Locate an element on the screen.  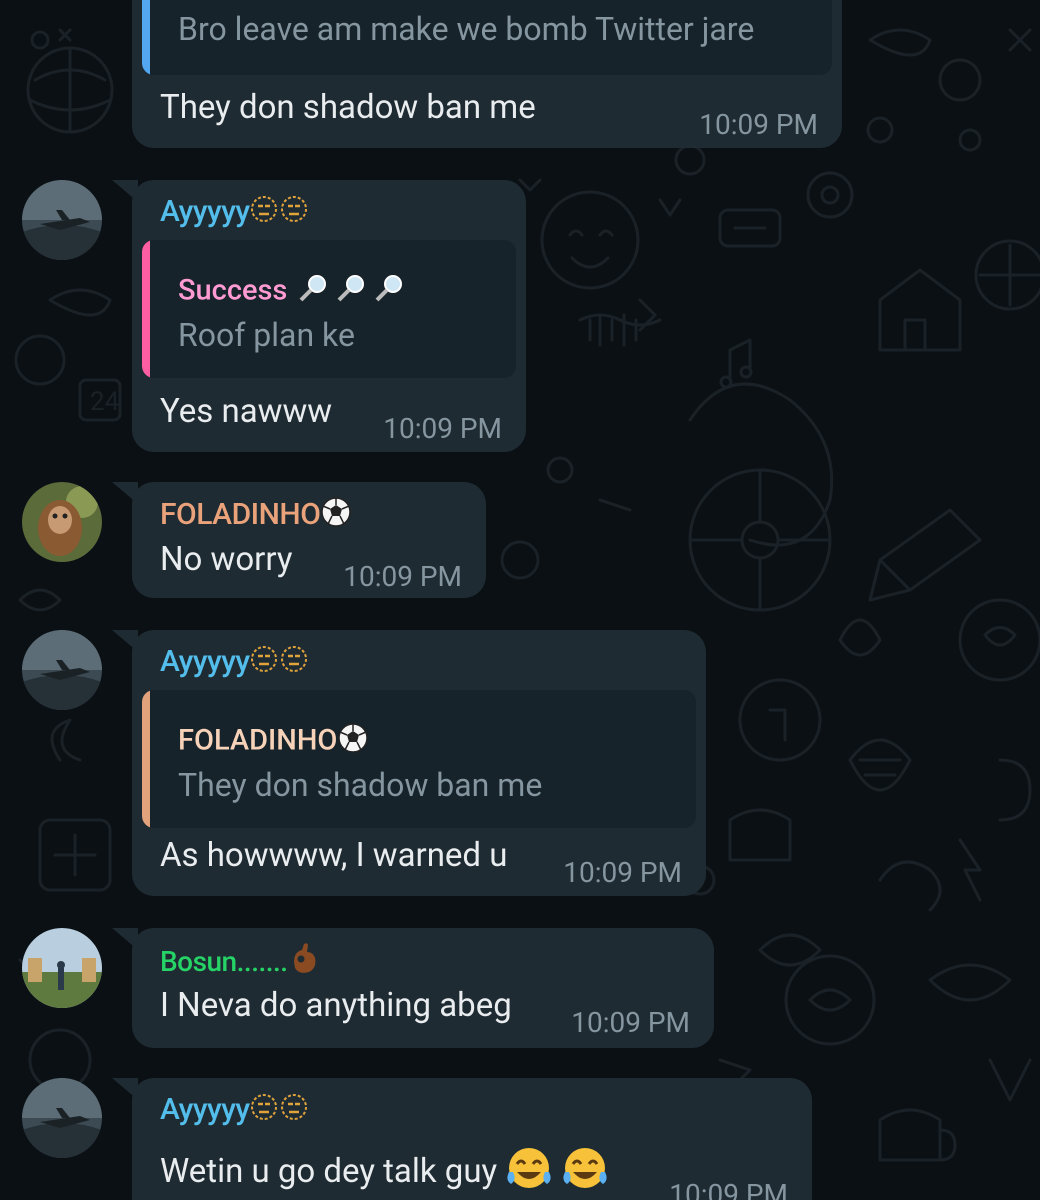
quoted-text: Roof plan ke is located at coordinates (266, 335).